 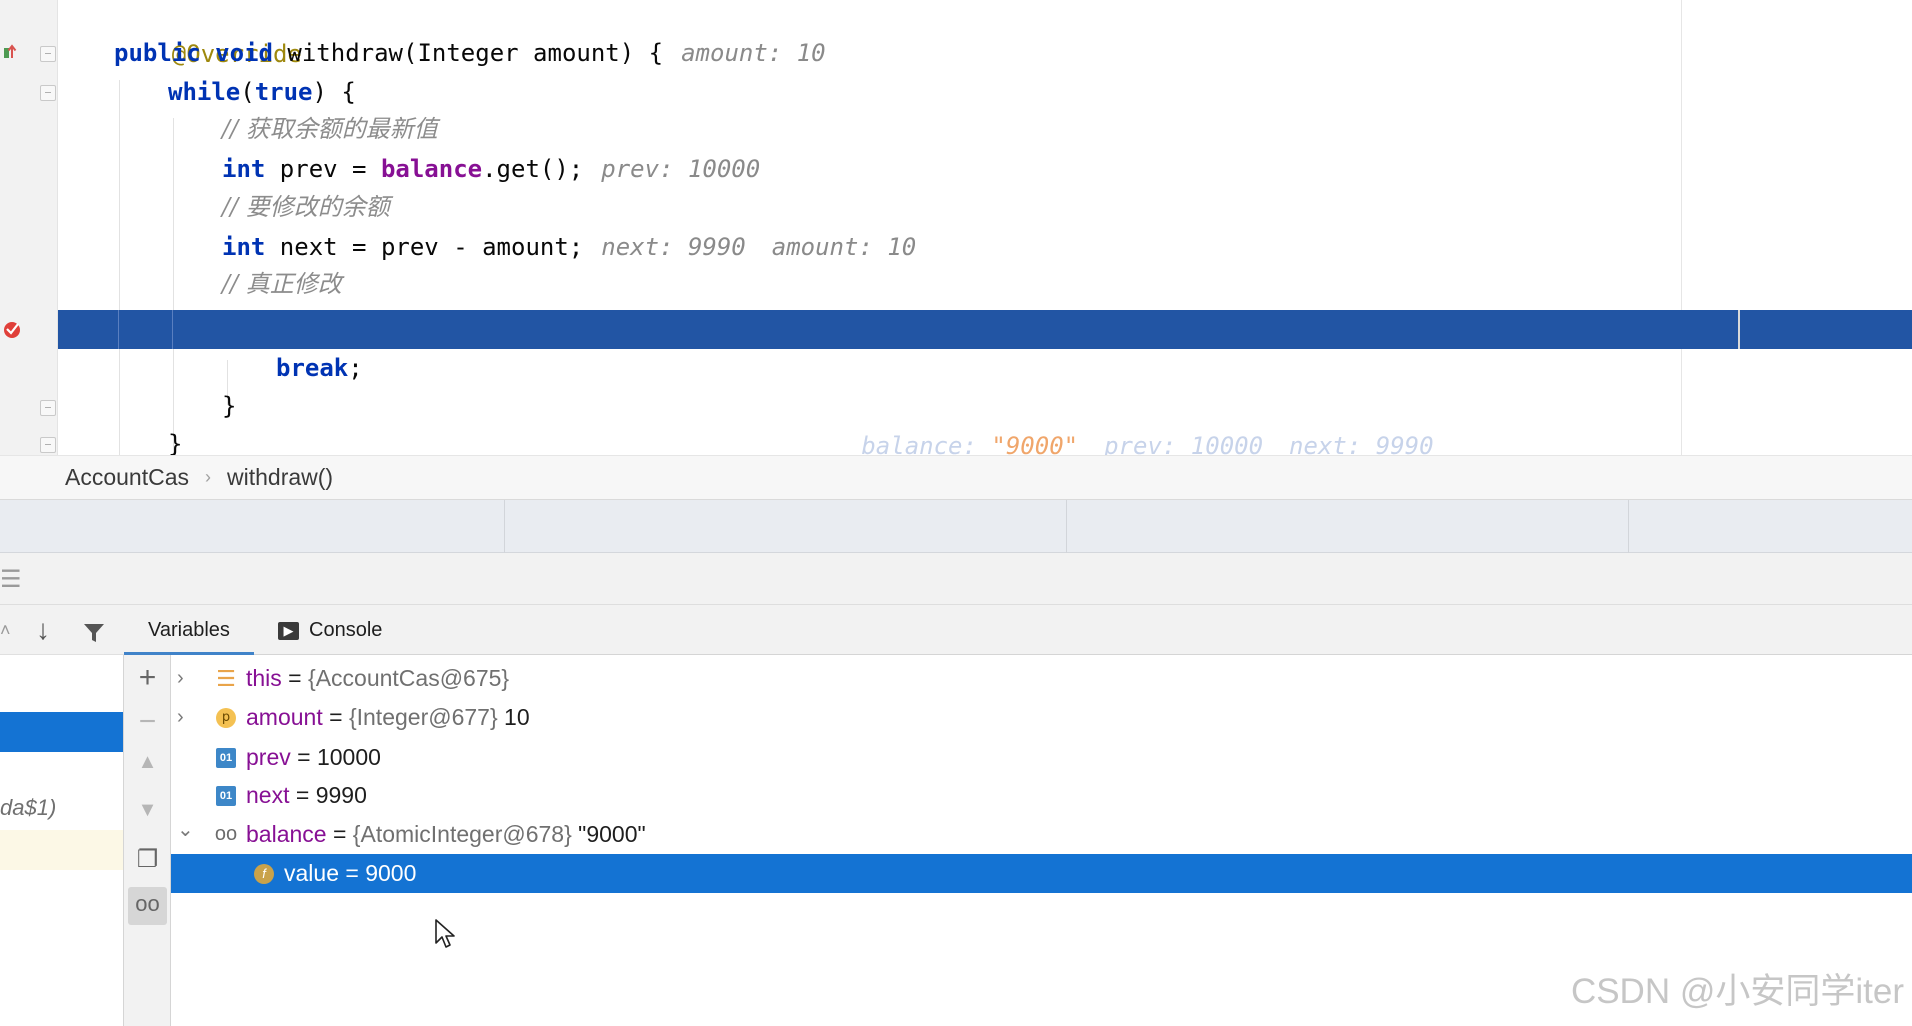 What do you see at coordinates (226, 758) in the screenshot?
I see `primitive-icon: 01` at bounding box center [226, 758].